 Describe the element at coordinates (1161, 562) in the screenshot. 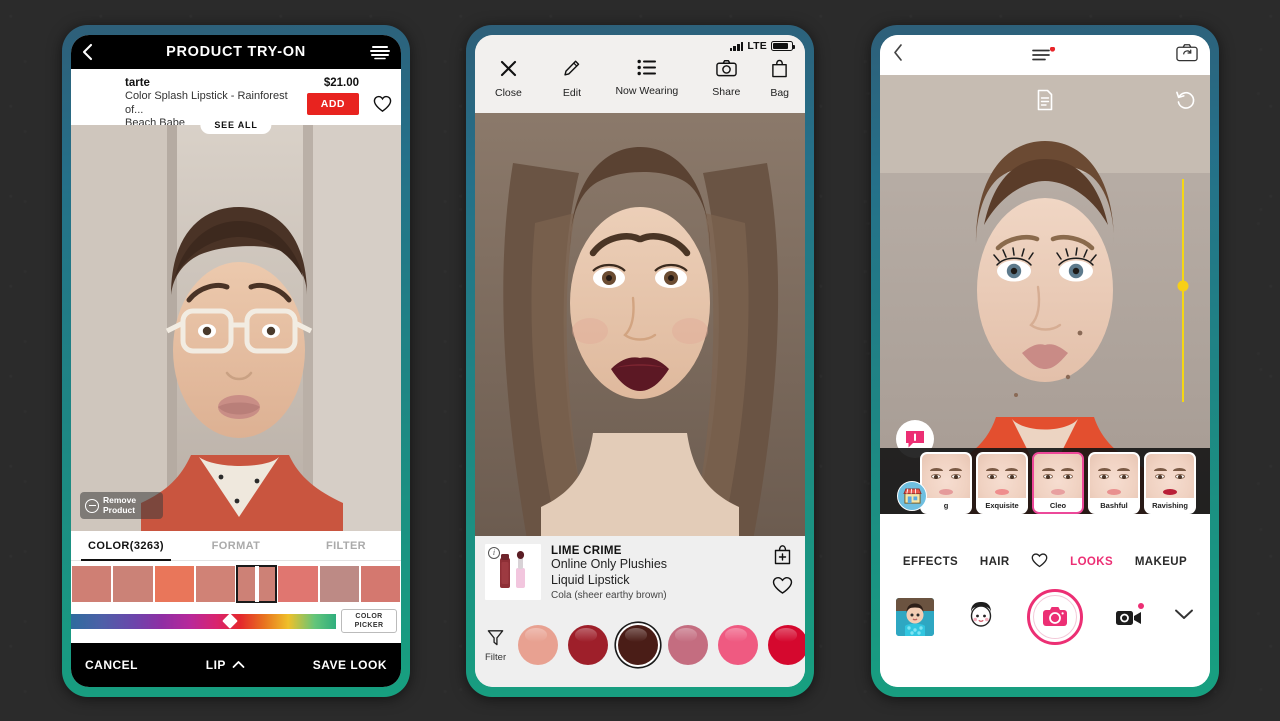

I see `tab-makeup: MAKEUP` at that location.